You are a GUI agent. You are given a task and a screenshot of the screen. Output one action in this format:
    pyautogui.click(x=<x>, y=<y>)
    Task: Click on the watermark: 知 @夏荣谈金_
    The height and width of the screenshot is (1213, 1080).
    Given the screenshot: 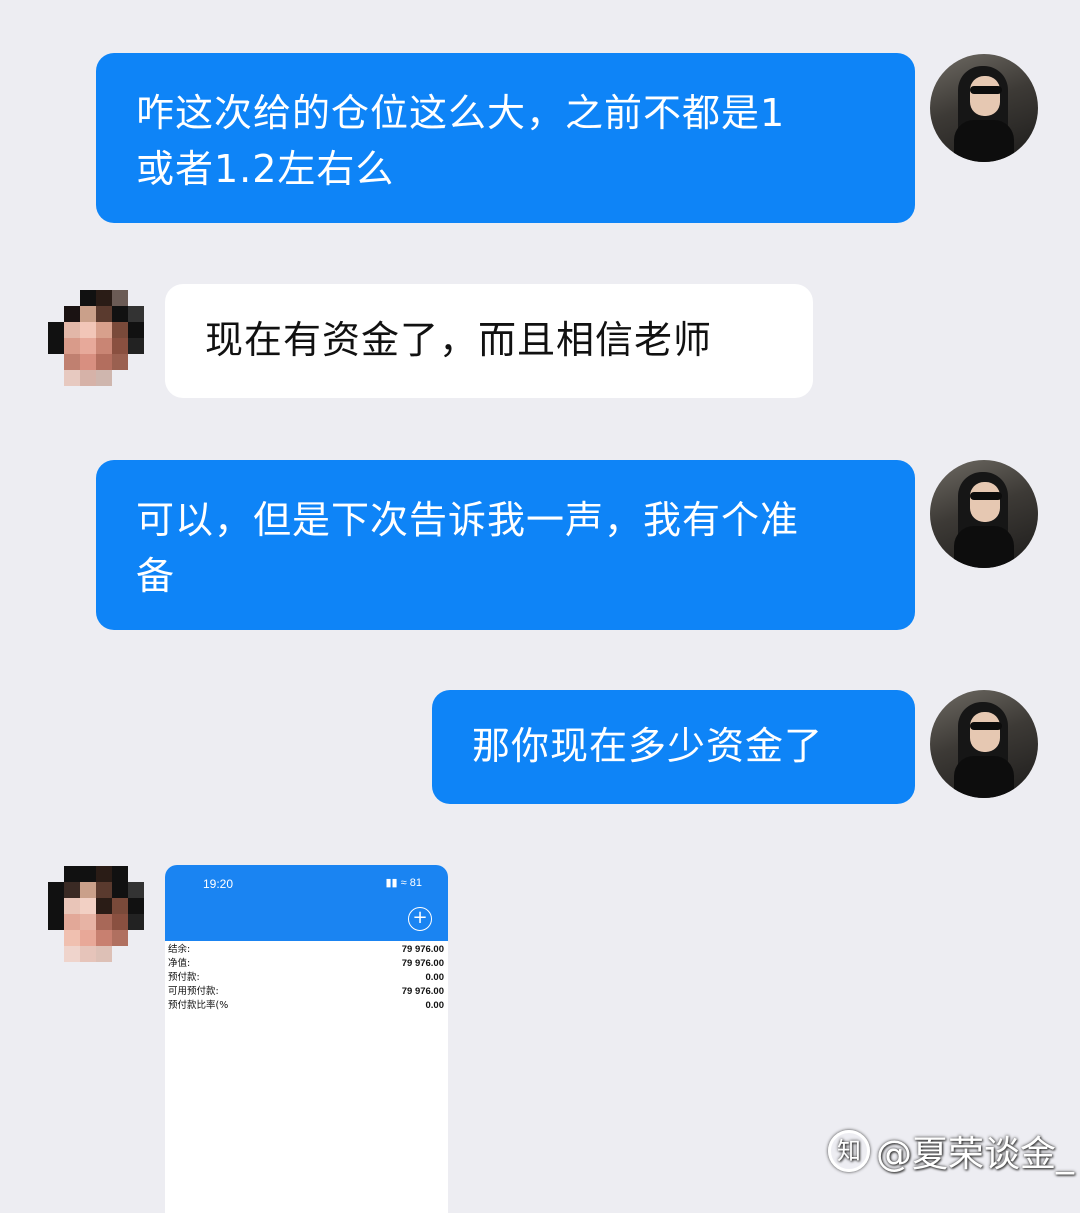 What is the action you would take?
    pyautogui.click(x=951, y=1151)
    